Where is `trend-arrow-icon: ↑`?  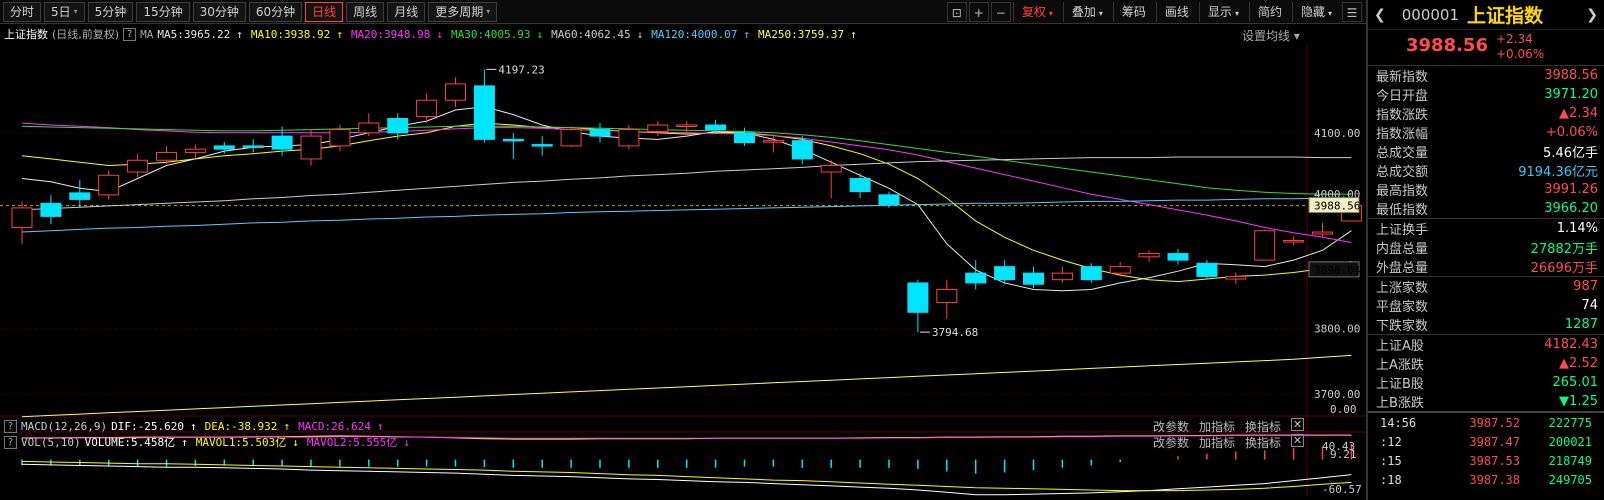 trend-arrow-icon: ↑ is located at coordinates (380, 426).